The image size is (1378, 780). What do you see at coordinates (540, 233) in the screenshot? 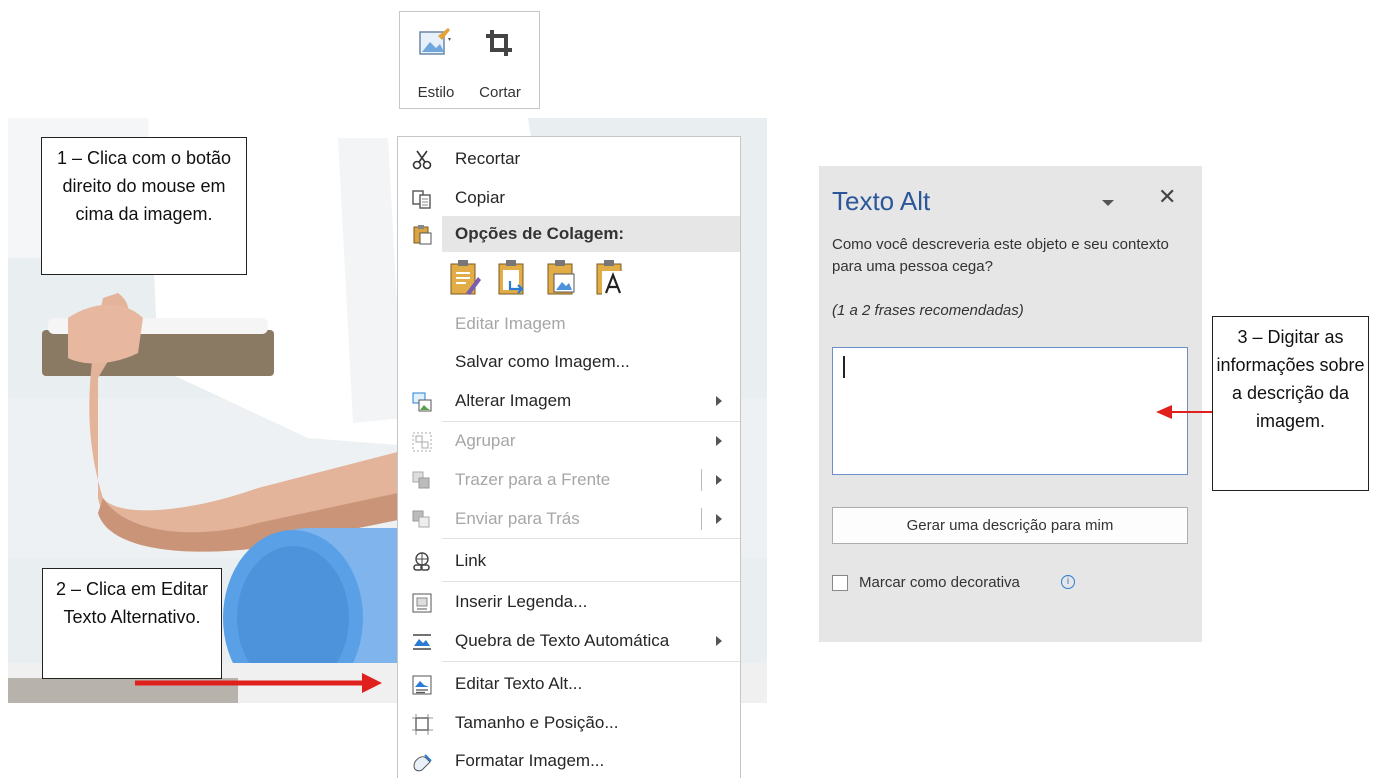
I see `menu-label: Opções de Colagem:` at bounding box center [540, 233].